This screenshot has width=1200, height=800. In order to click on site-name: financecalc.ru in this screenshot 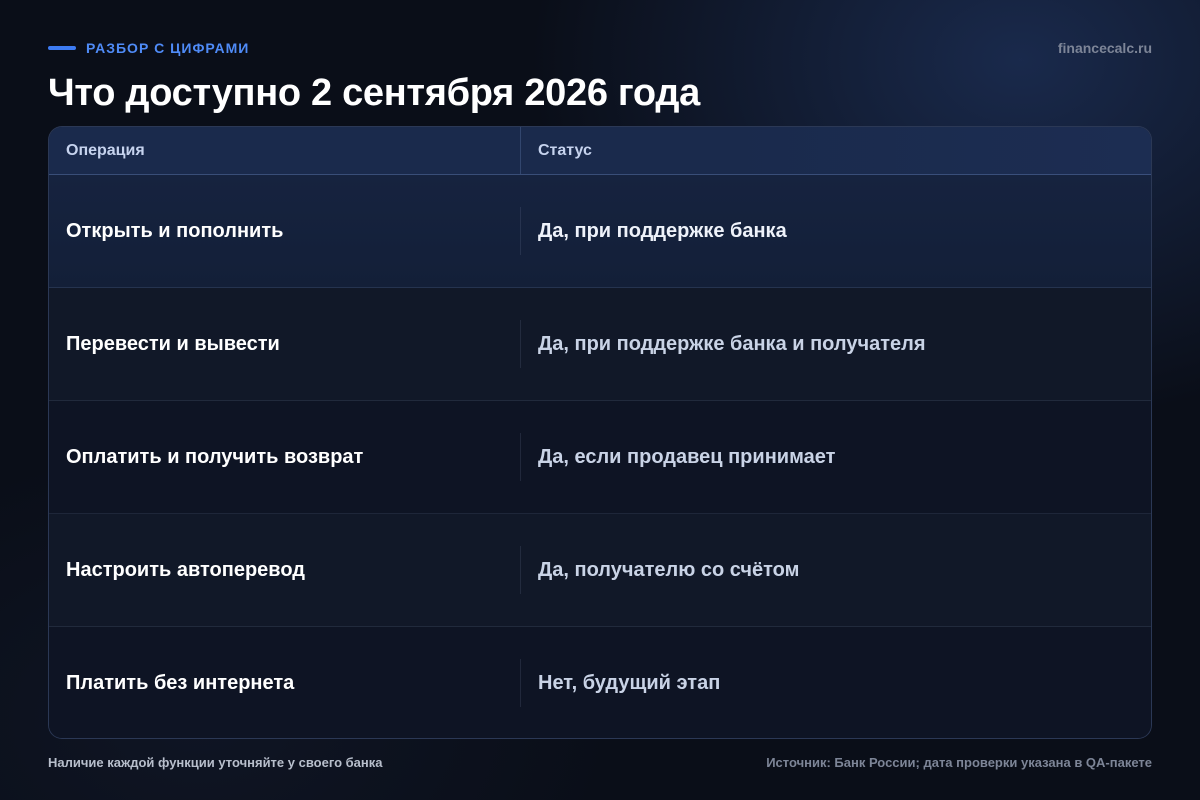, I will do `click(1104, 48)`.